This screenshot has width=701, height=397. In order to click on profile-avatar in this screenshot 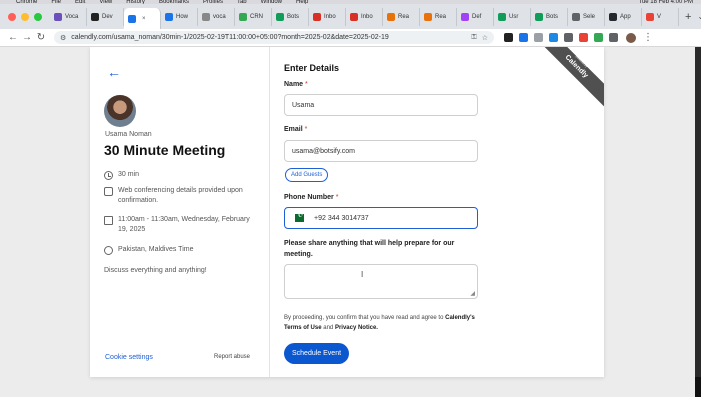, I will do `click(631, 37)`.